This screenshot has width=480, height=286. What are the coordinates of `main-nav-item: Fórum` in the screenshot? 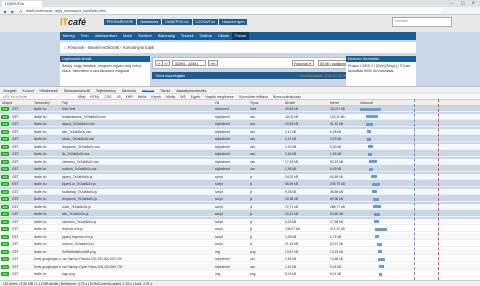 It's located at (241, 36).